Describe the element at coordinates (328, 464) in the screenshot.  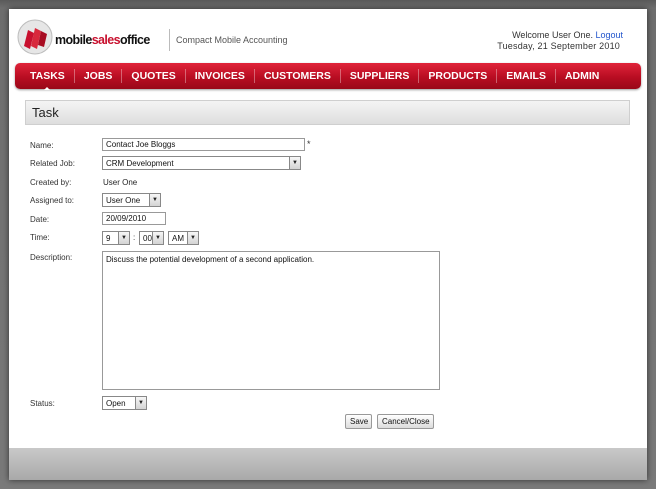
I see `footer-bar` at that location.